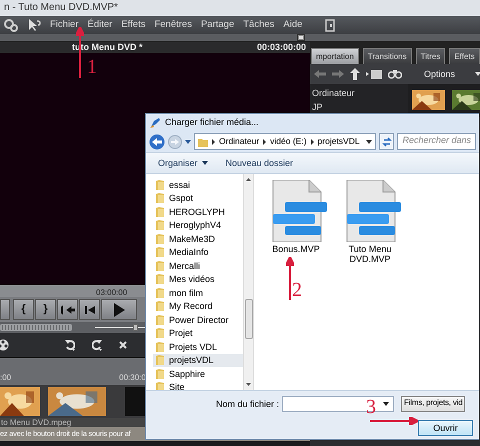  I want to click on tab: Effets, so click(464, 56).